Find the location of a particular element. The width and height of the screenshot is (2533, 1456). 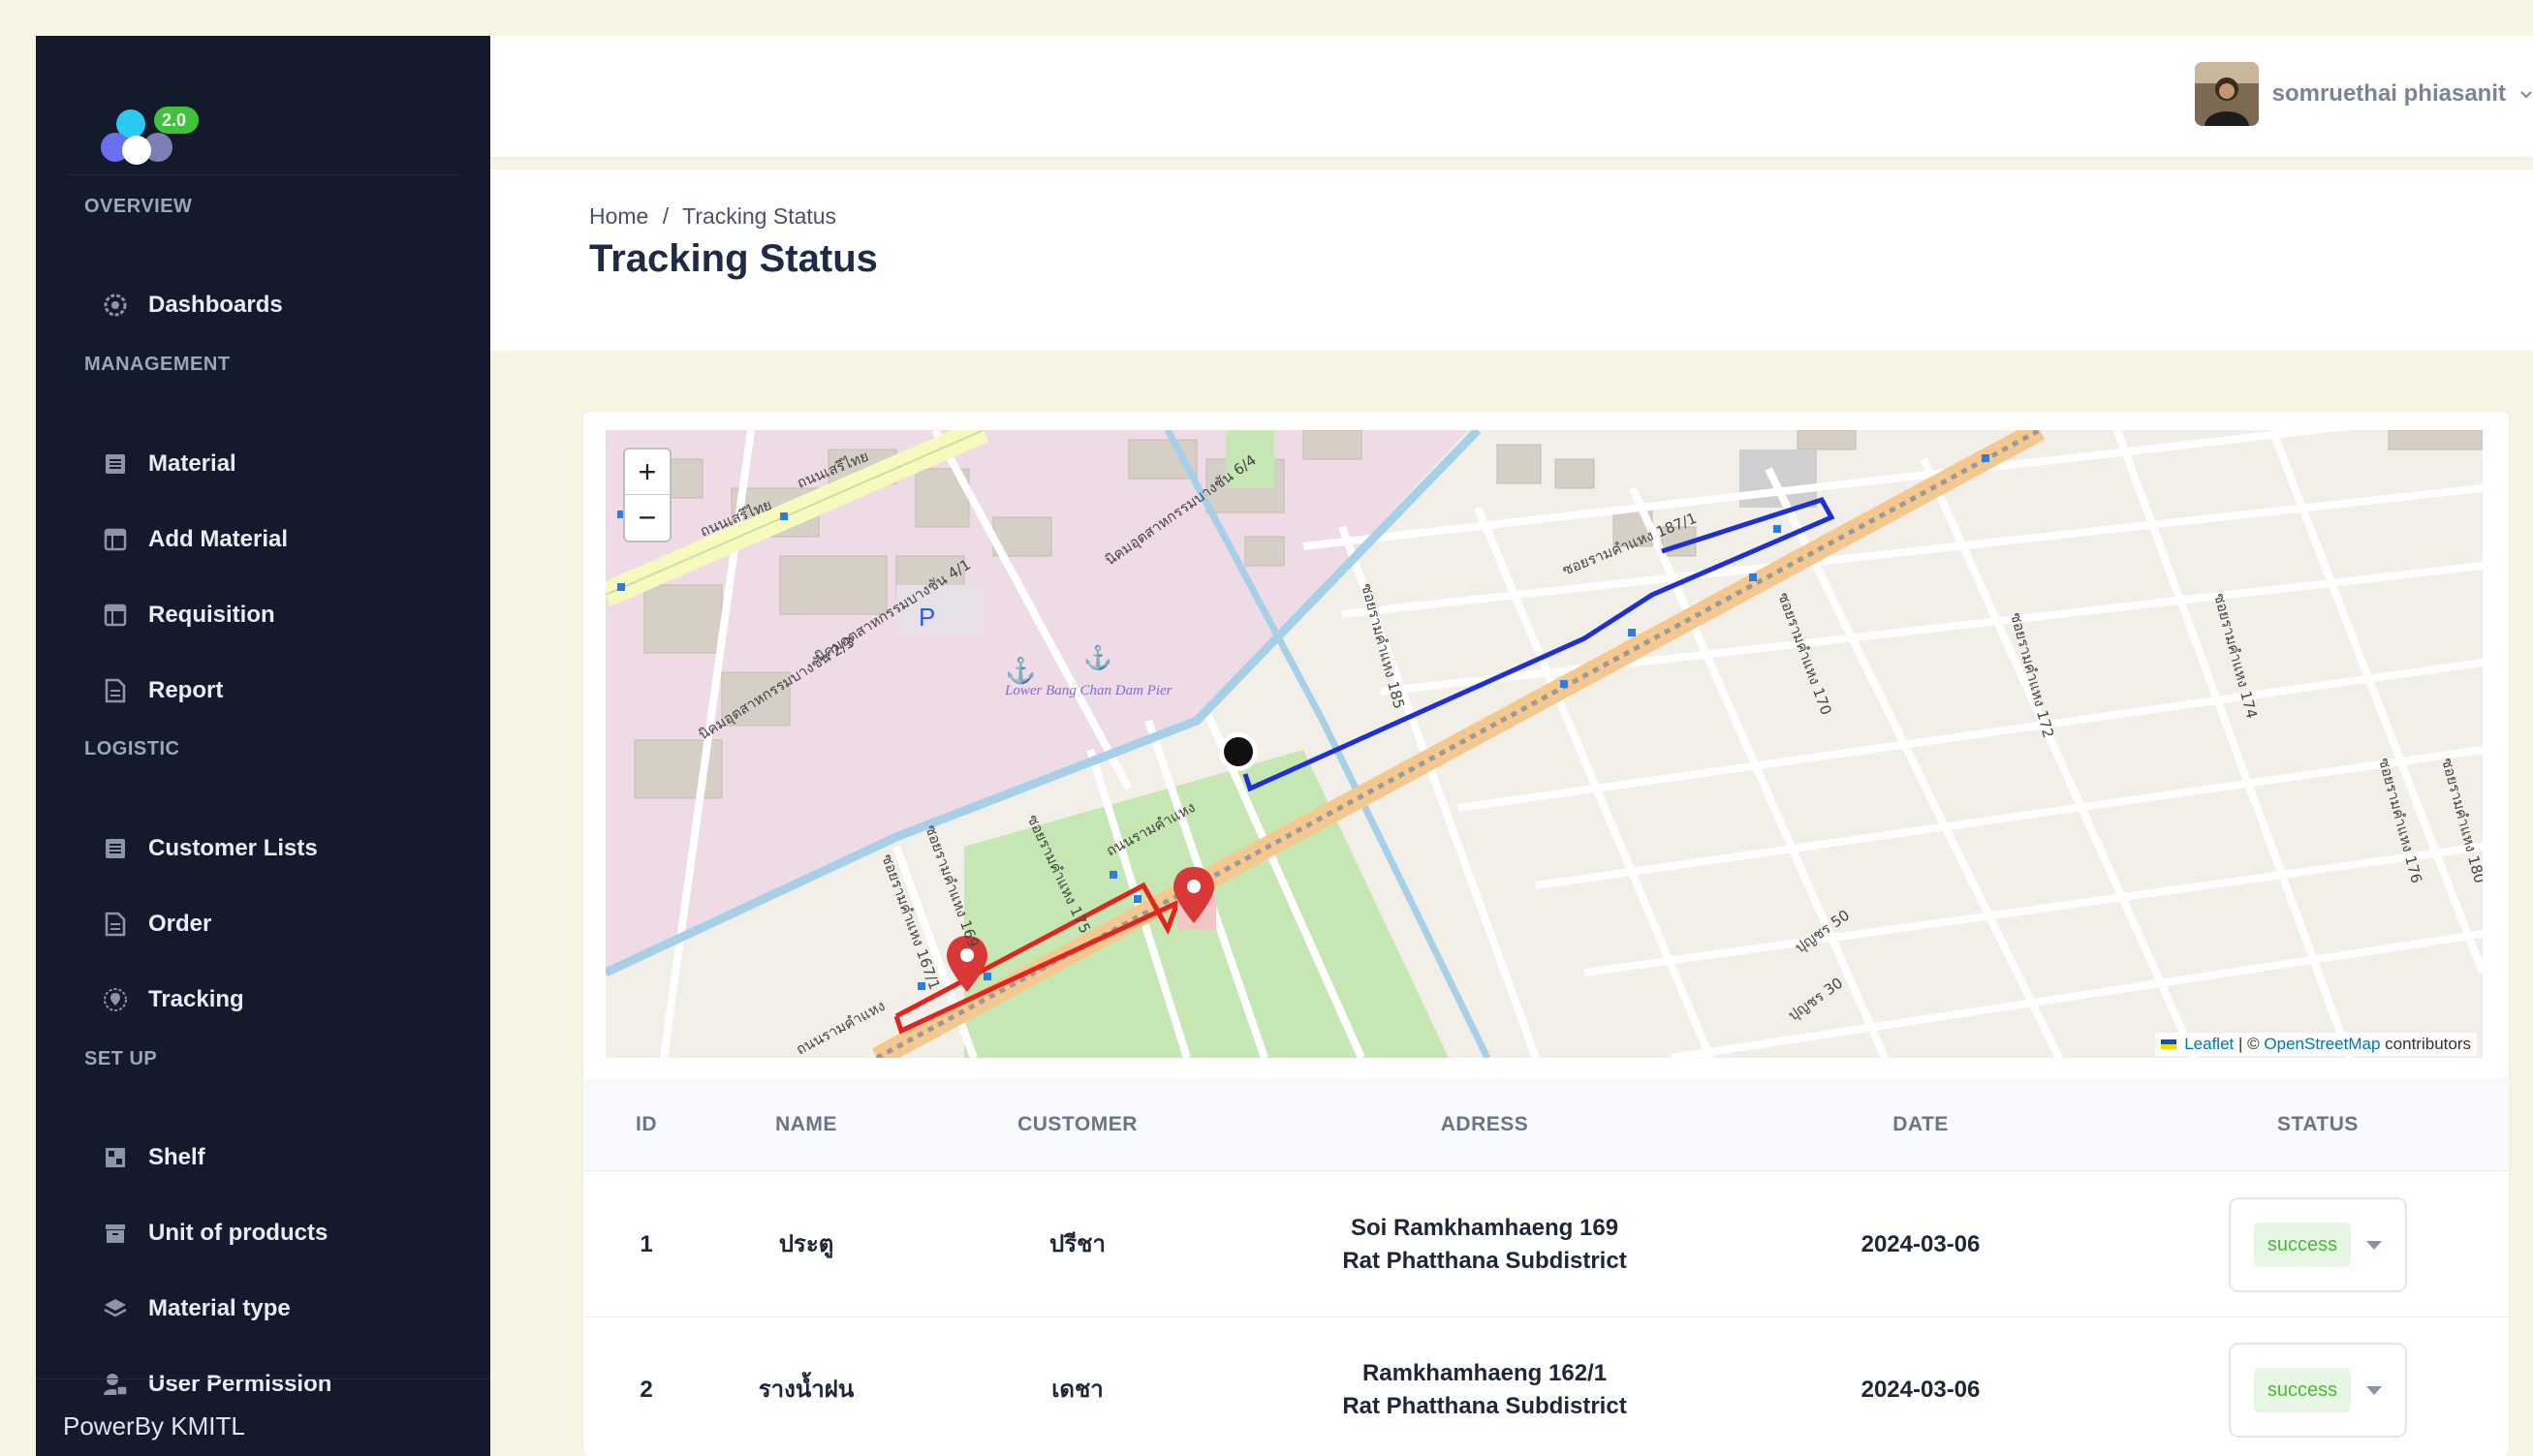

sidebar-item-label: Material is located at coordinates (192, 463).